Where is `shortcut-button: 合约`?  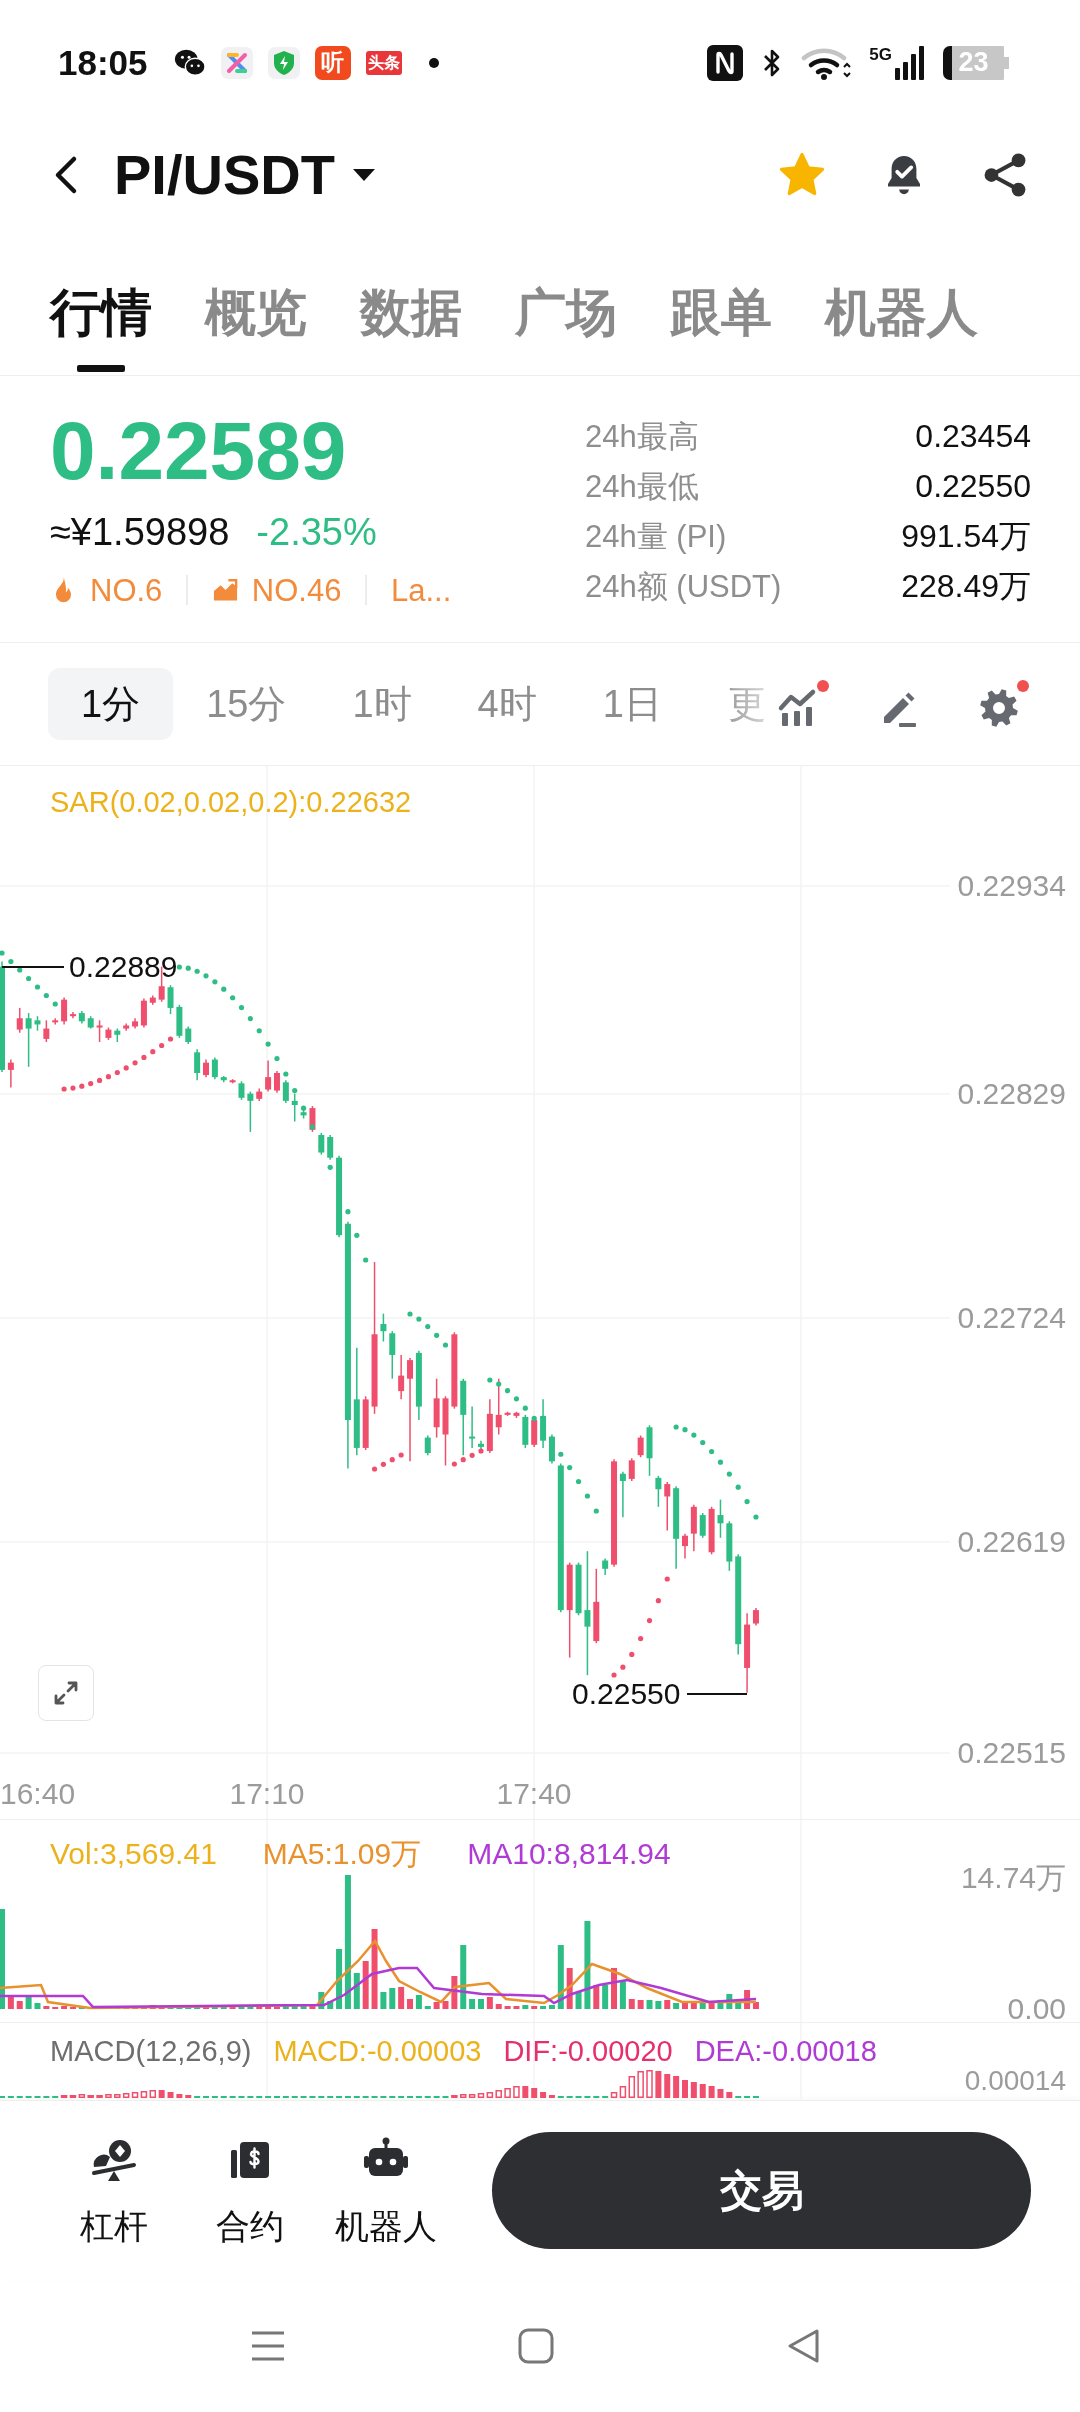 shortcut-button: 合约 is located at coordinates (250, 2190).